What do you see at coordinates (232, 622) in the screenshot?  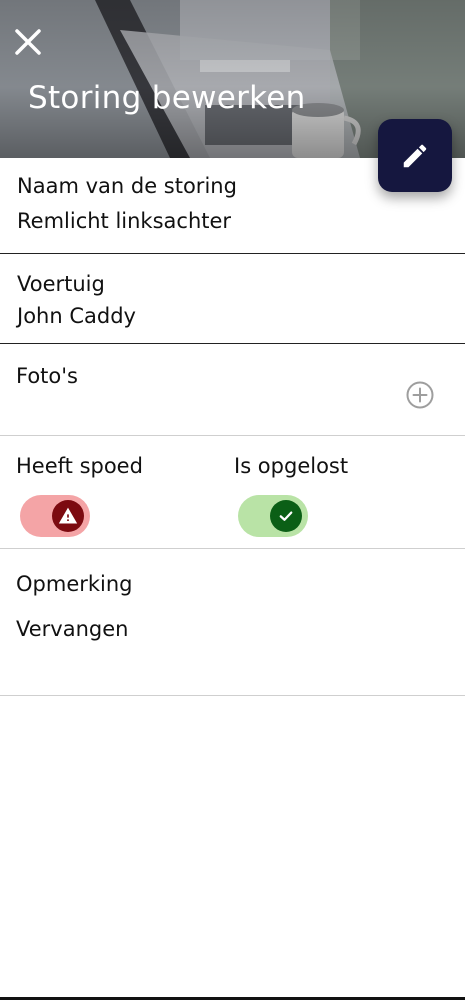 I see `field-remark: Opmerking Vervangen` at bounding box center [232, 622].